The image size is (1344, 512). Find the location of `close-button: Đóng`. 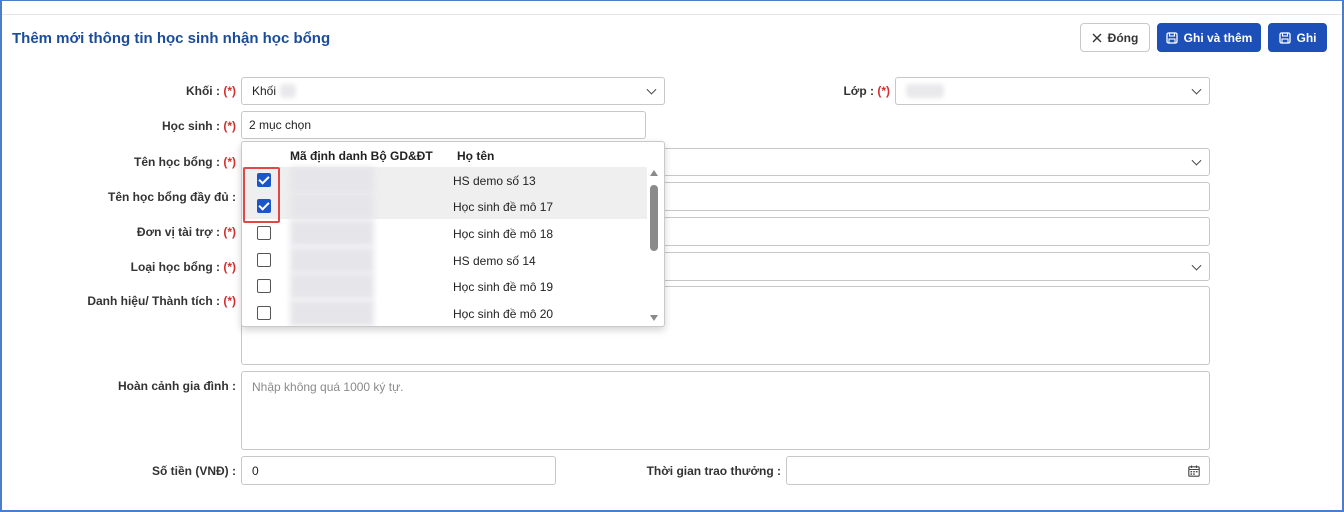

close-button: Đóng is located at coordinates (1115, 37).